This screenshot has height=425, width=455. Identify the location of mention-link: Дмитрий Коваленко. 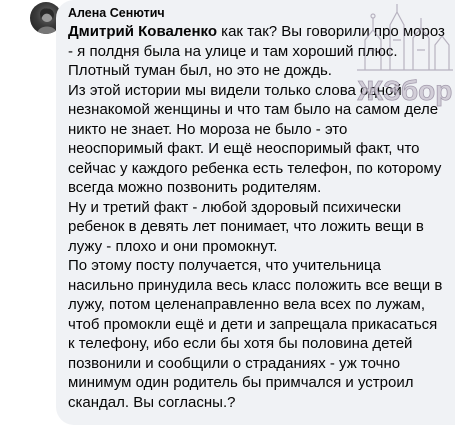
(142, 31).